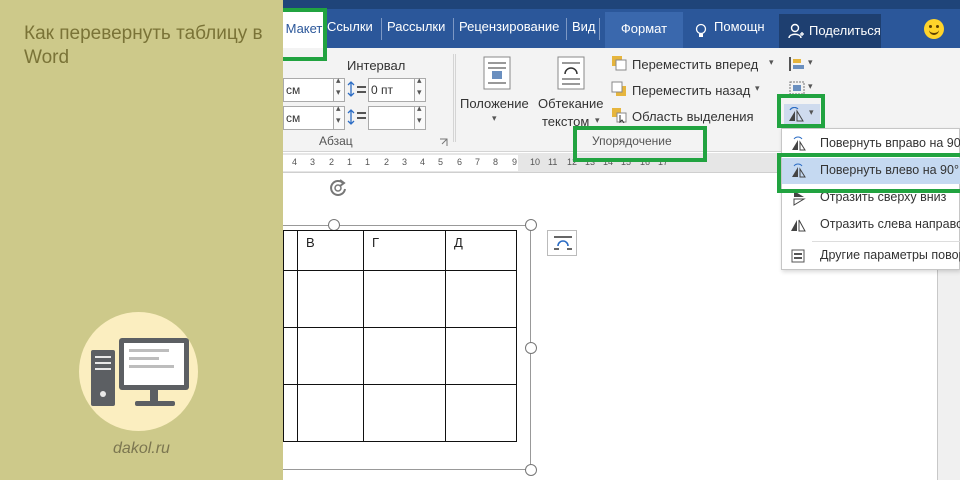  What do you see at coordinates (336, 141) in the screenshot?
I see `paragraph-group-label: Абзац` at bounding box center [336, 141].